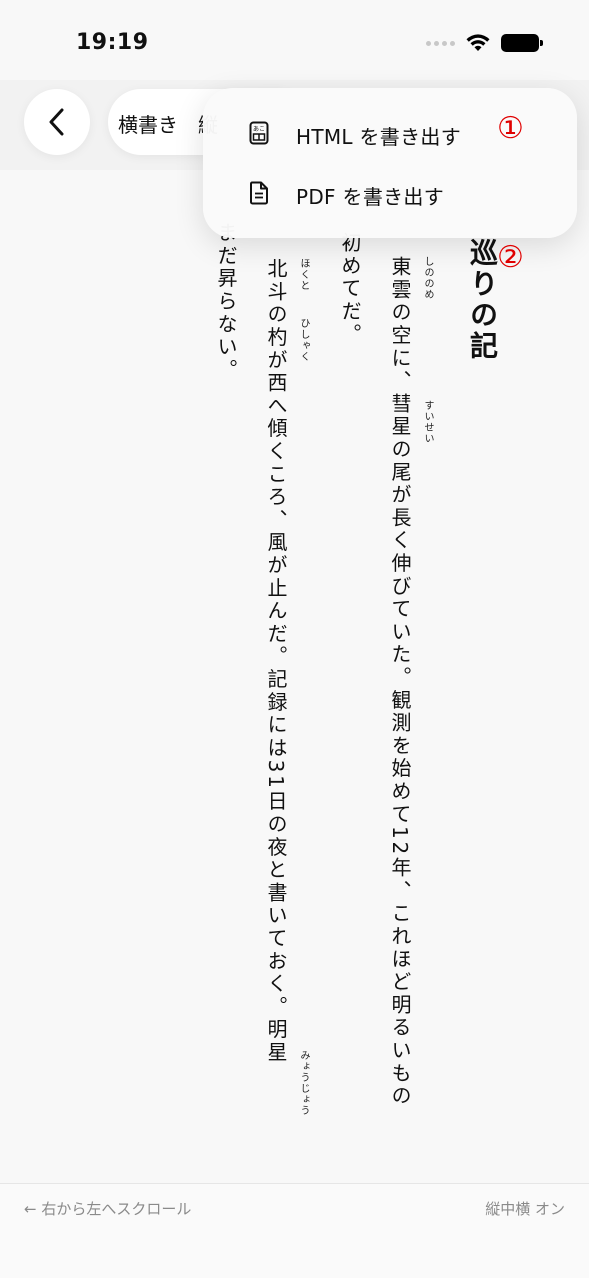 Image resolution: width=589 pixels, height=1278 pixels. Describe the element at coordinates (510, 257) in the screenshot. I see `annotation-marker: ②` at that location.